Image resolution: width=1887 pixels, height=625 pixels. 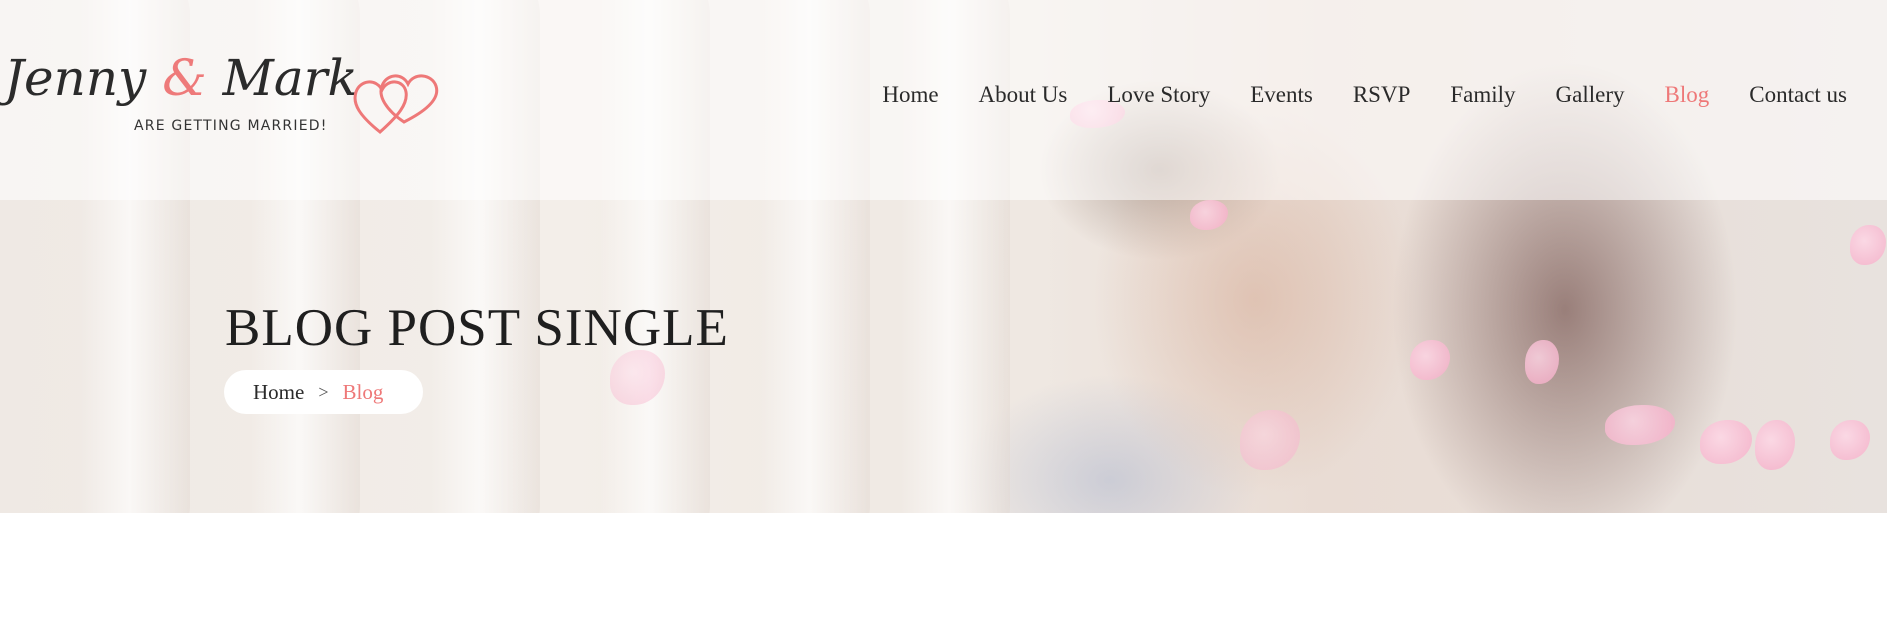 What do you see at coordinates (290, 78) in the screenshot?
I see `logo-name-second: Mark` at bounding box center [290, 78].